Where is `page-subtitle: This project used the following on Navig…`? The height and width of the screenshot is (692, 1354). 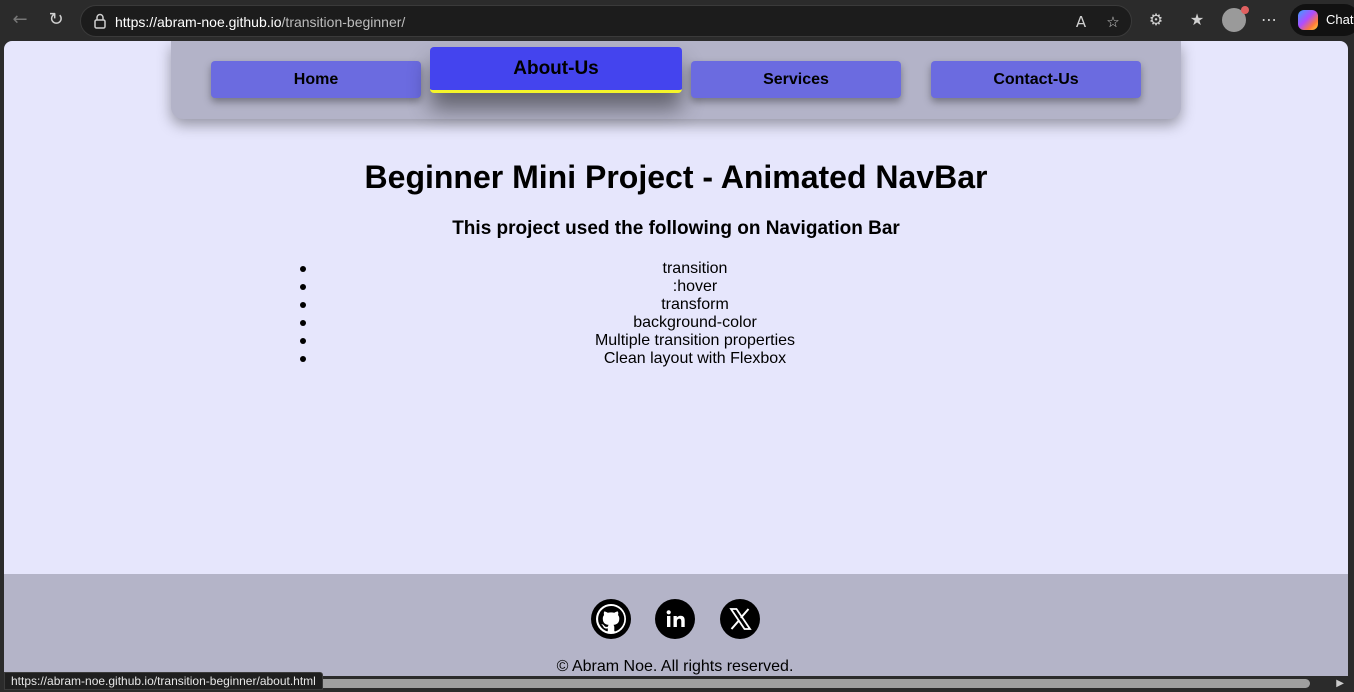 page-subtitle: This project used the following on Navig… is located at coordinates (676, 228).